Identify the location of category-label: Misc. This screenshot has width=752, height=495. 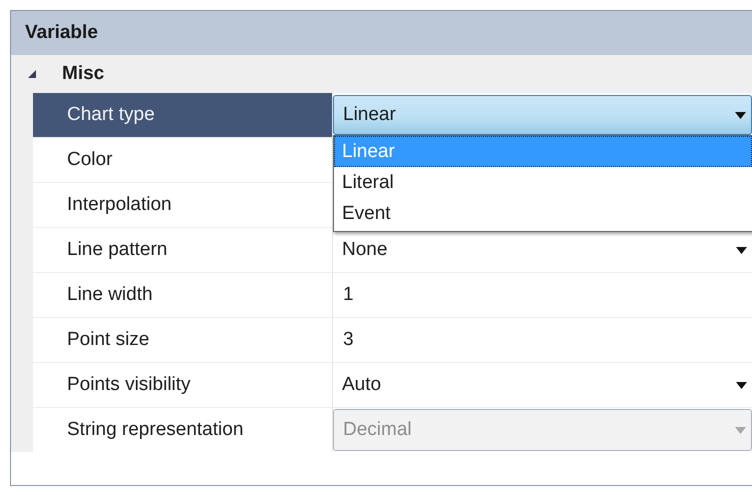
(83, 74).